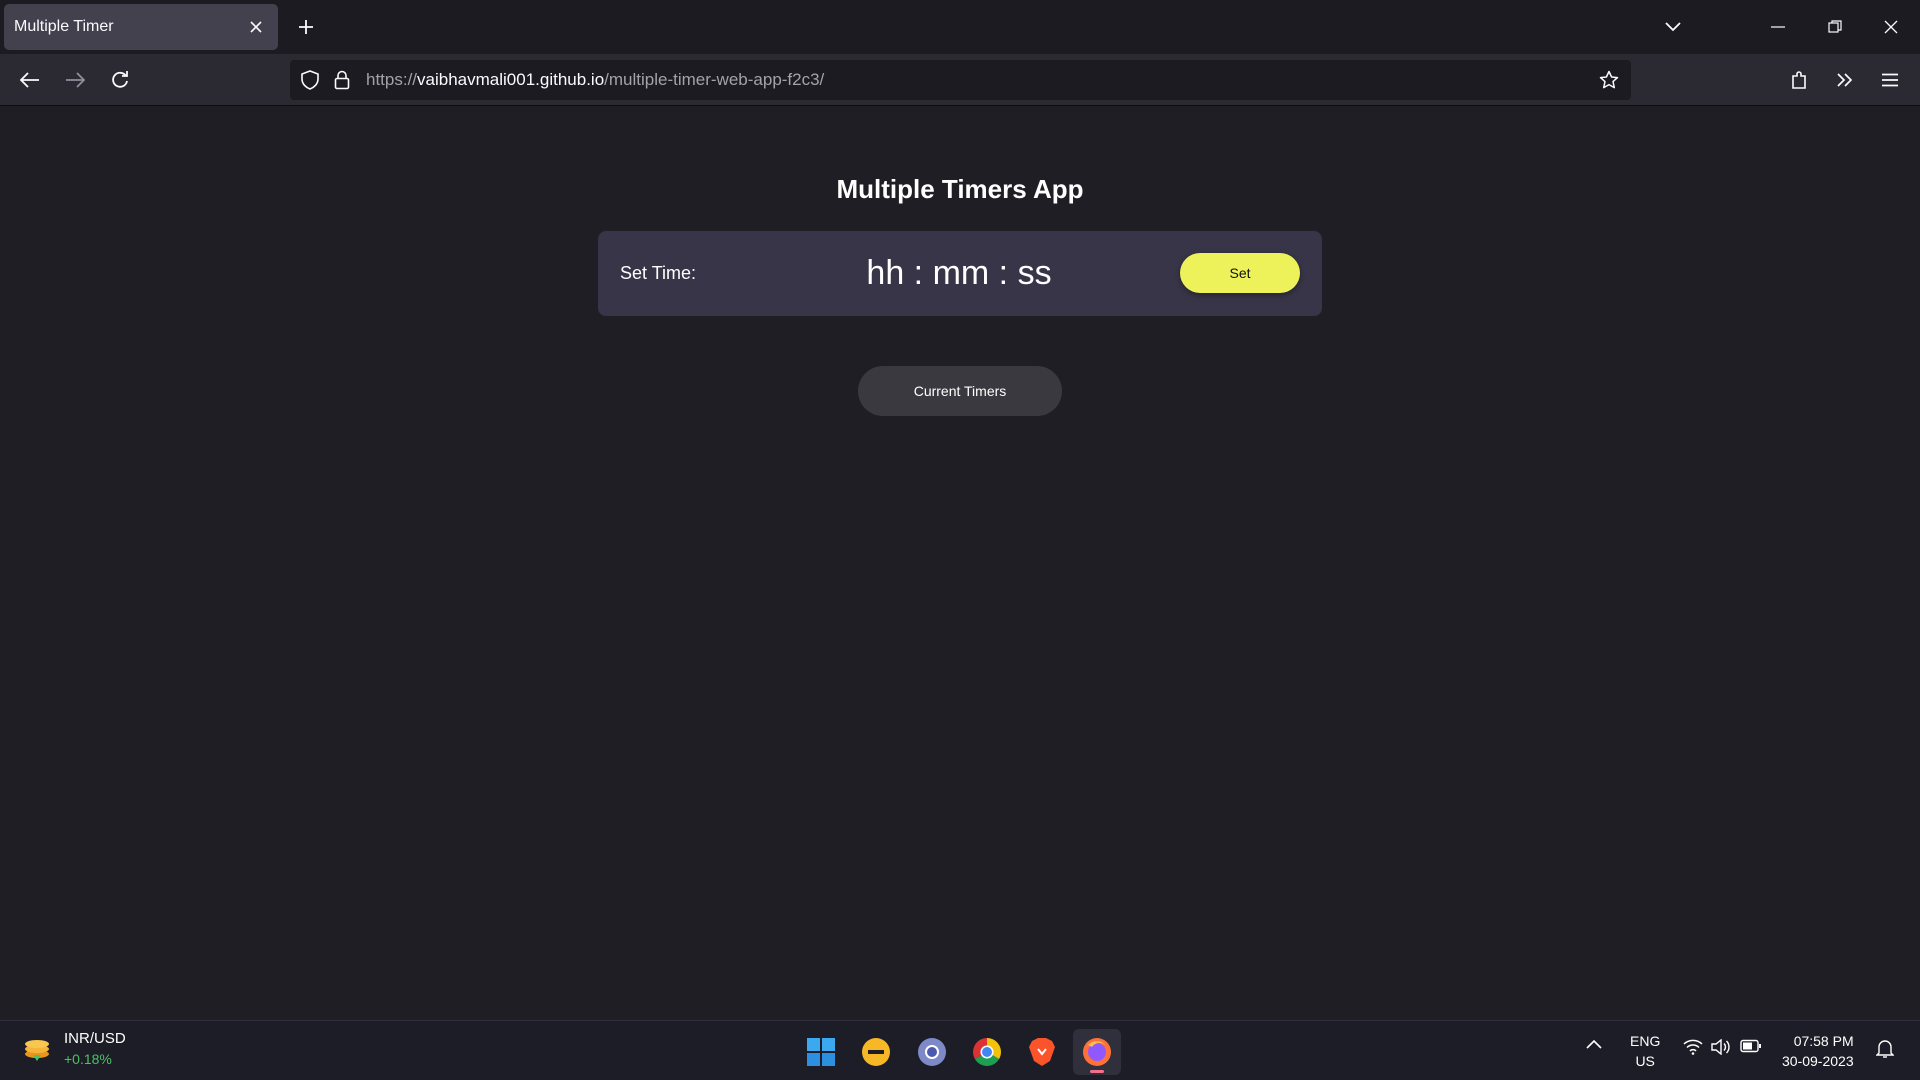  What do you see at coordinates (658, 273) in the screenshot?
I see `set-time-label: Set Time:` at bounding box center [658, 273].